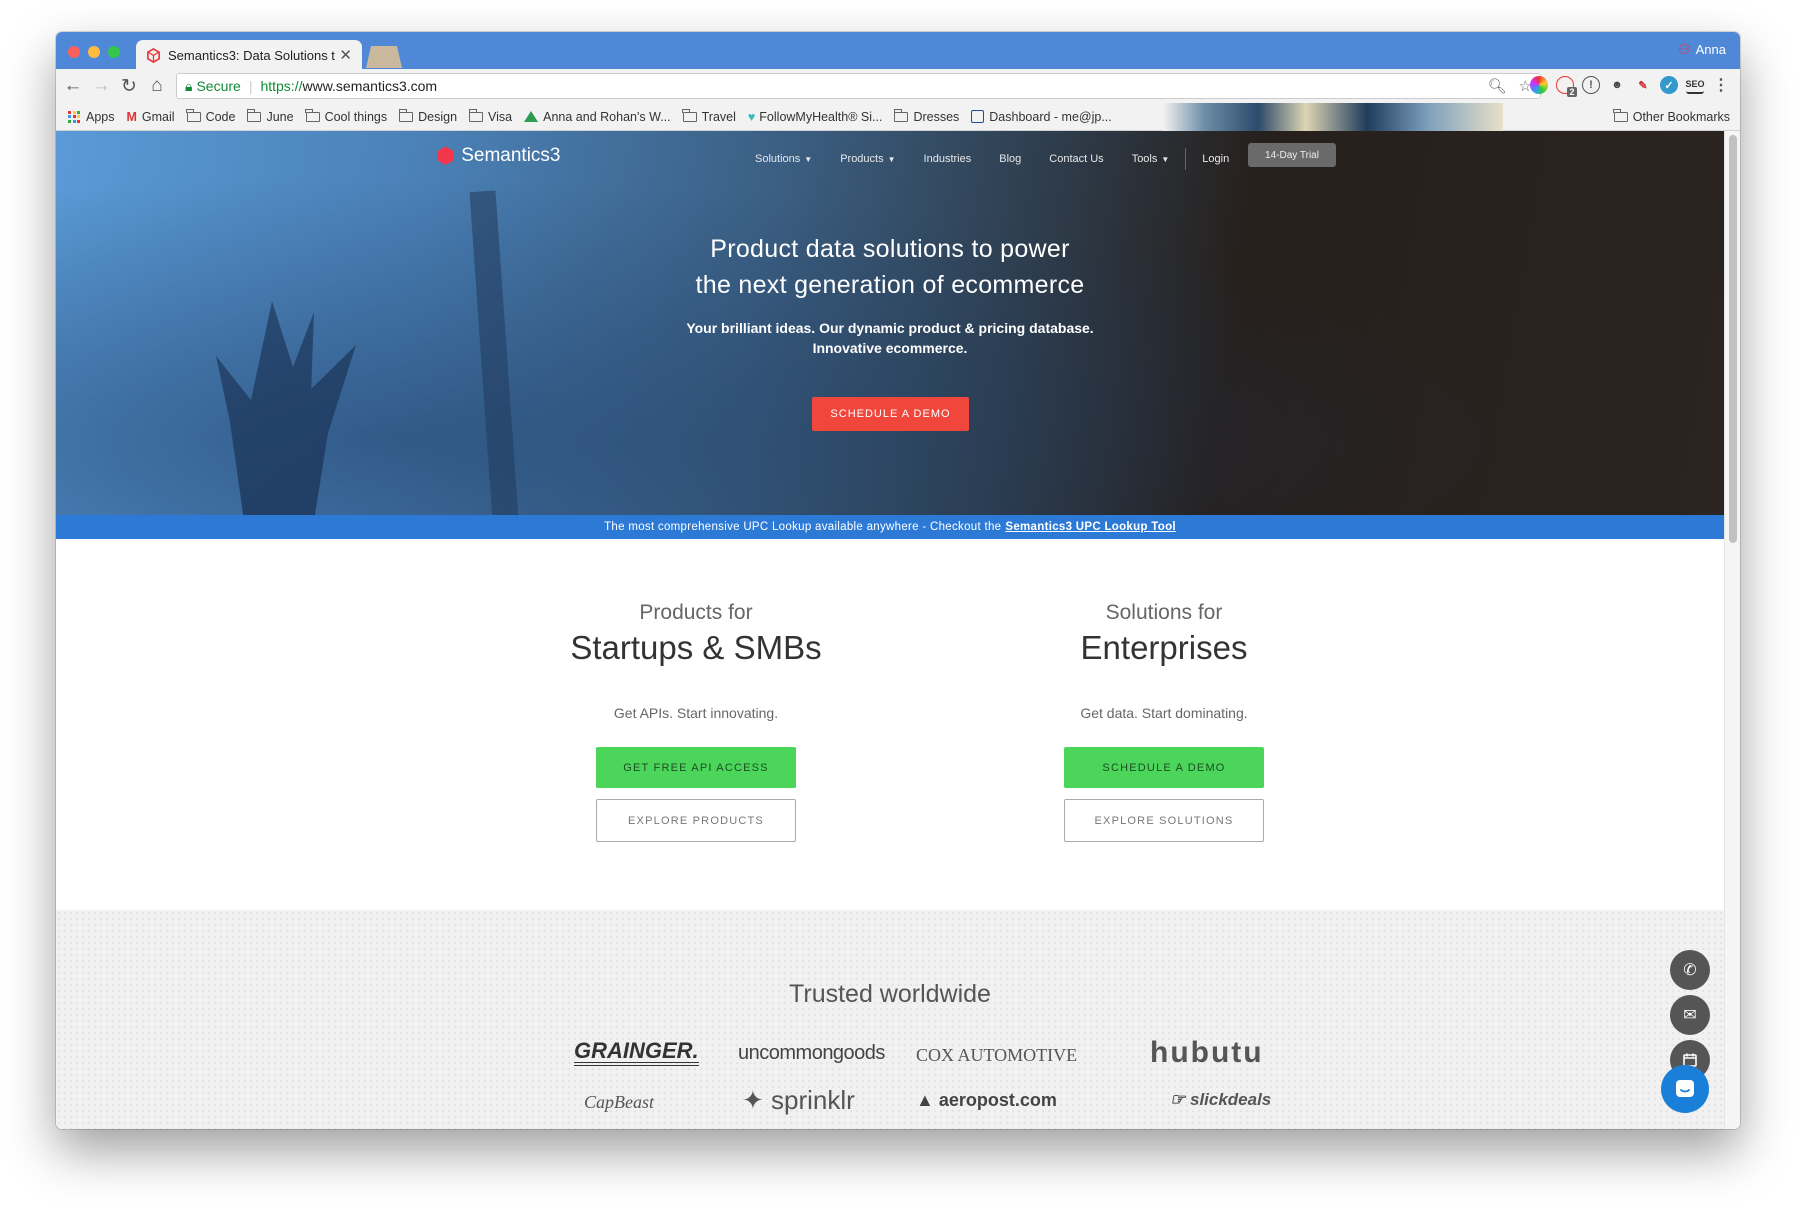 The height and width of the screenshot is (1209, 1796). What do you see at coordinates (890, 249) in the screenshot?
I see `hero-heading-line1: Product data solutions to power` at bounding box center [890, 249].